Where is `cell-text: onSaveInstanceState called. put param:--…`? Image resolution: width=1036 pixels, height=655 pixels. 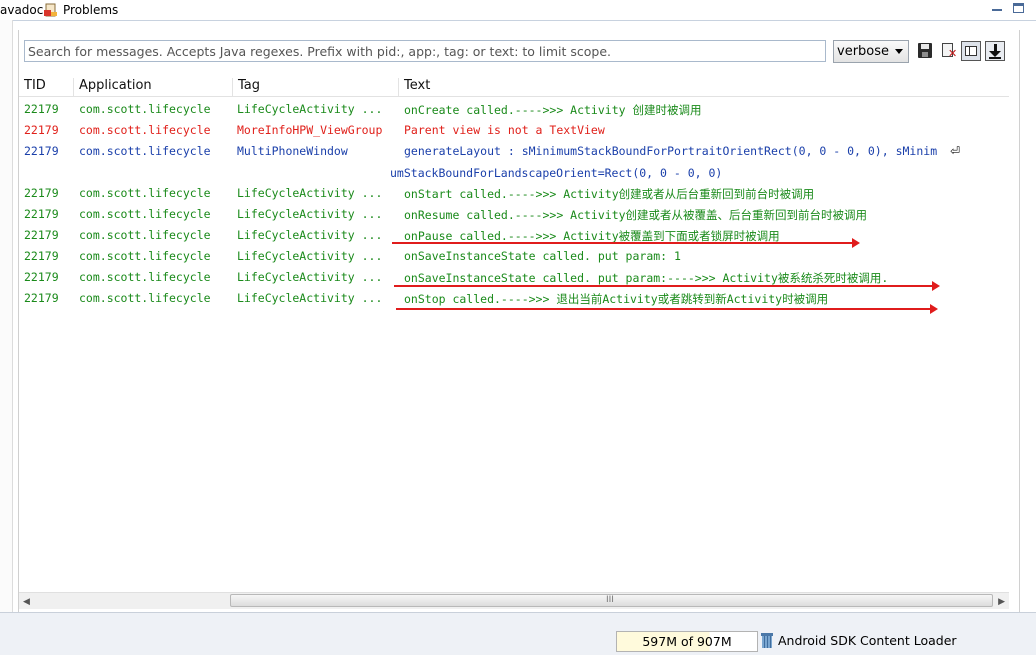
cell-text: onSaveInstanceState called. put param:--… is located at coordinates (646, 278).